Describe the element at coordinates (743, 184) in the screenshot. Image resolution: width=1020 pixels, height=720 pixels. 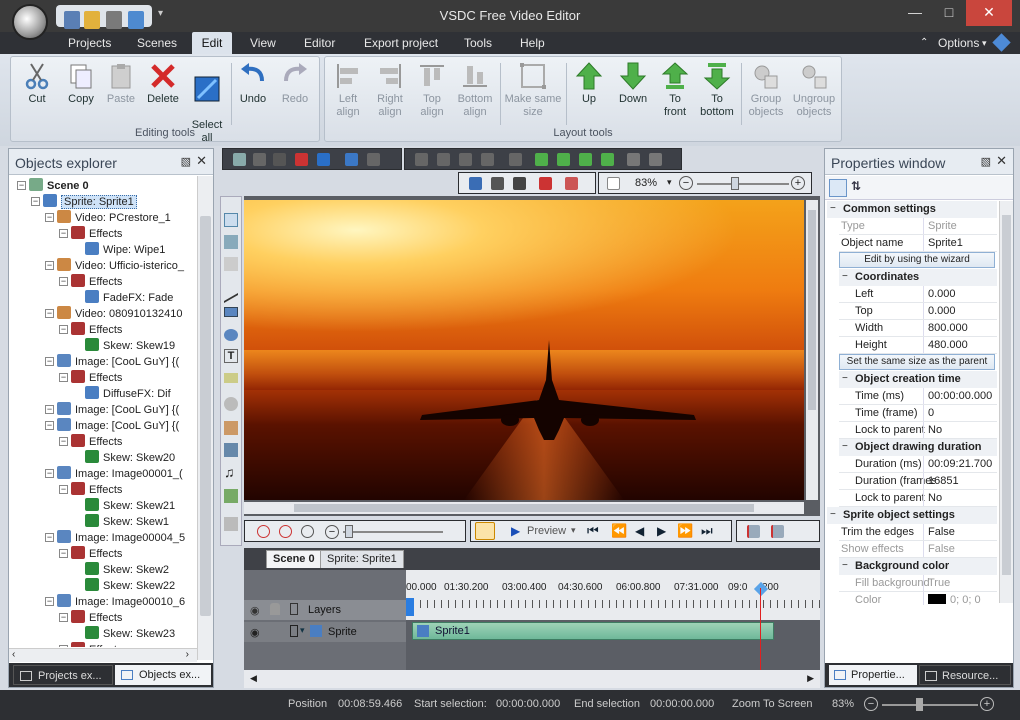
I see `zoom-slider-track` at that location.